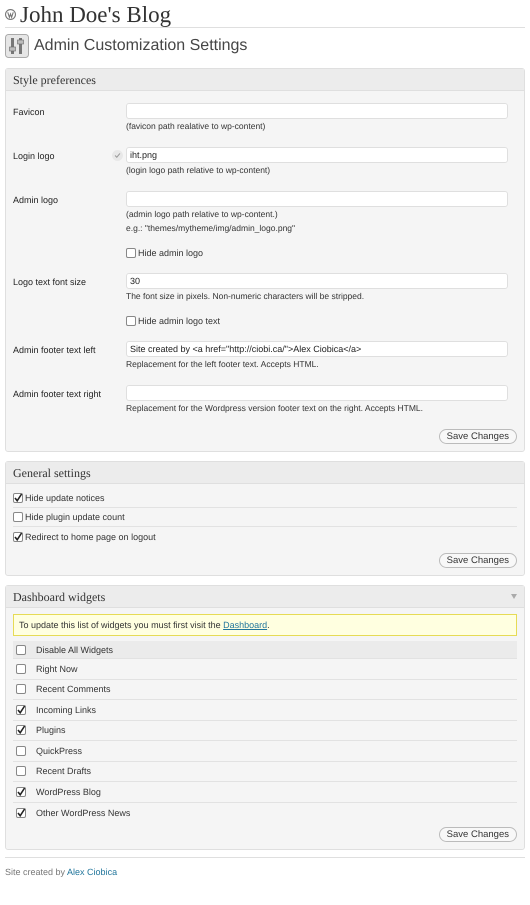  What do you see at coordinates (10, 14) in the screenshot?
I see `wordpress-logo-icon` at bounding box center [10, 14].